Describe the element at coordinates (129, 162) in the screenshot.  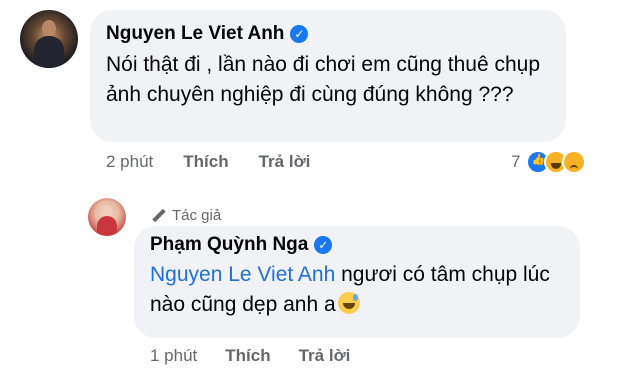
I see `comment-time: 2 phút` at that location.